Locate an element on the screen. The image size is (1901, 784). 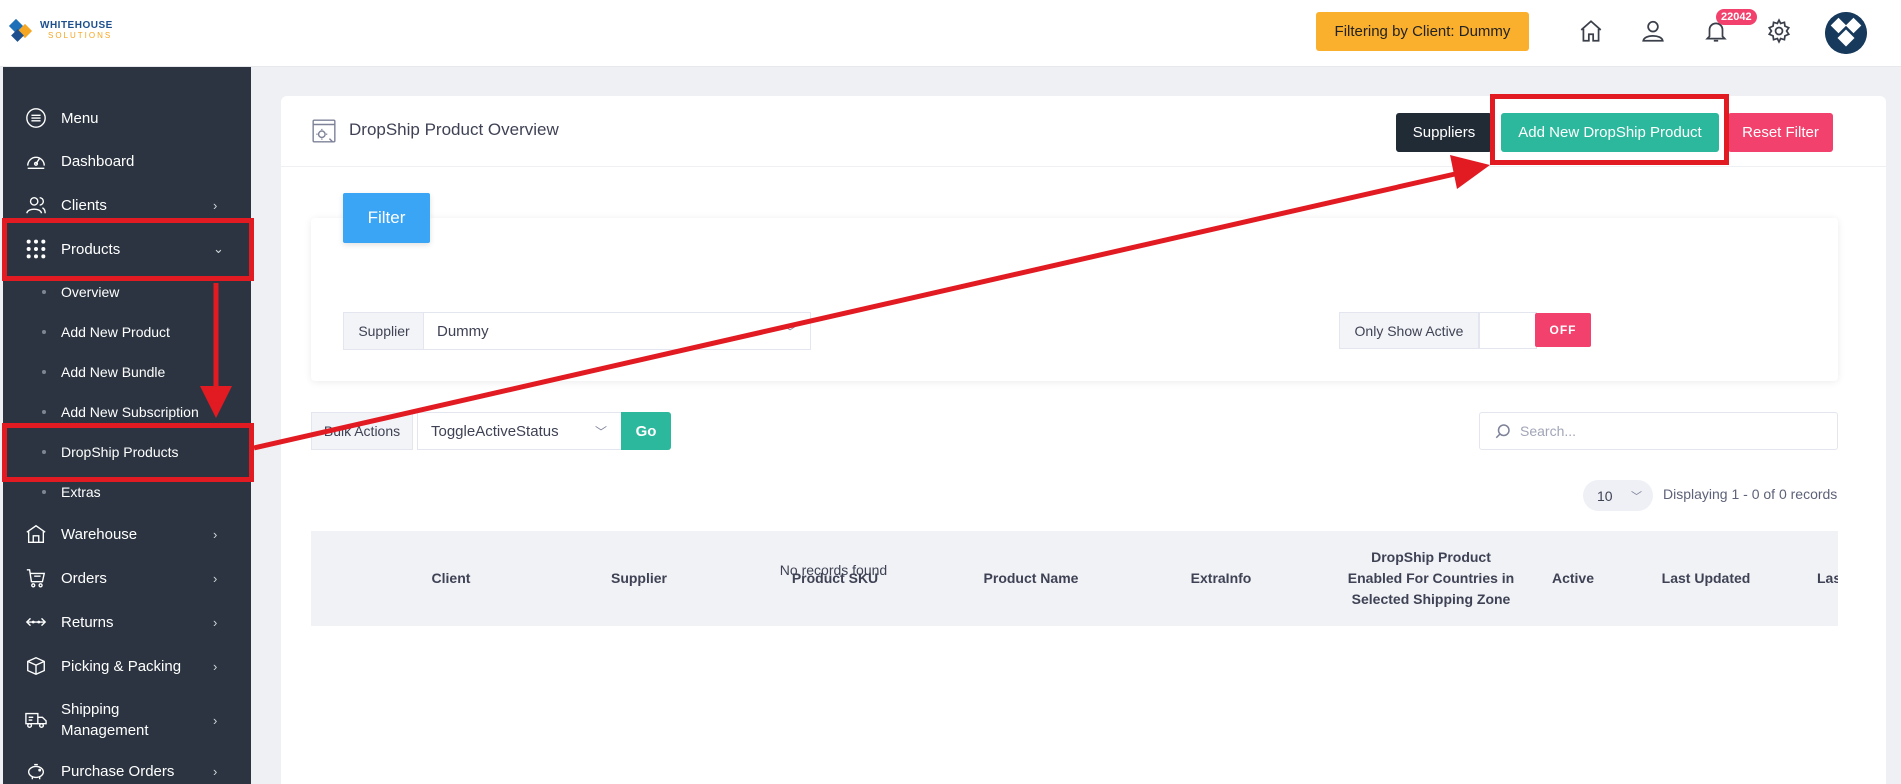
sidebar-subitem-overview: Overview is located at coordinates (127, 292).